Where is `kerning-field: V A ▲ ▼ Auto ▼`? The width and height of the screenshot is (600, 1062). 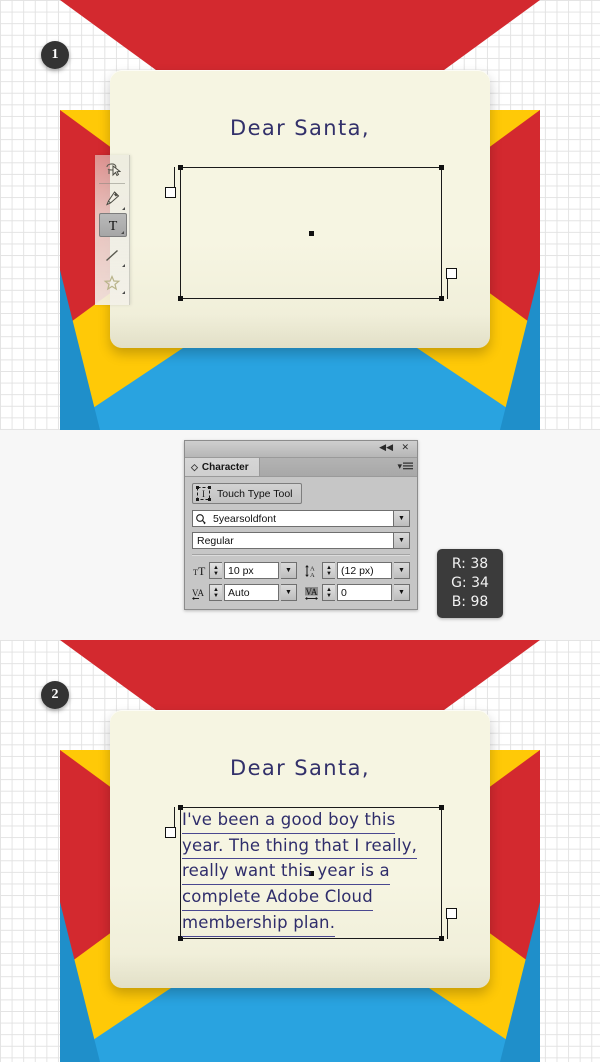 kerning-field: V A ▲ ▼ Auto ▼ is located at coordinates (244, 592).